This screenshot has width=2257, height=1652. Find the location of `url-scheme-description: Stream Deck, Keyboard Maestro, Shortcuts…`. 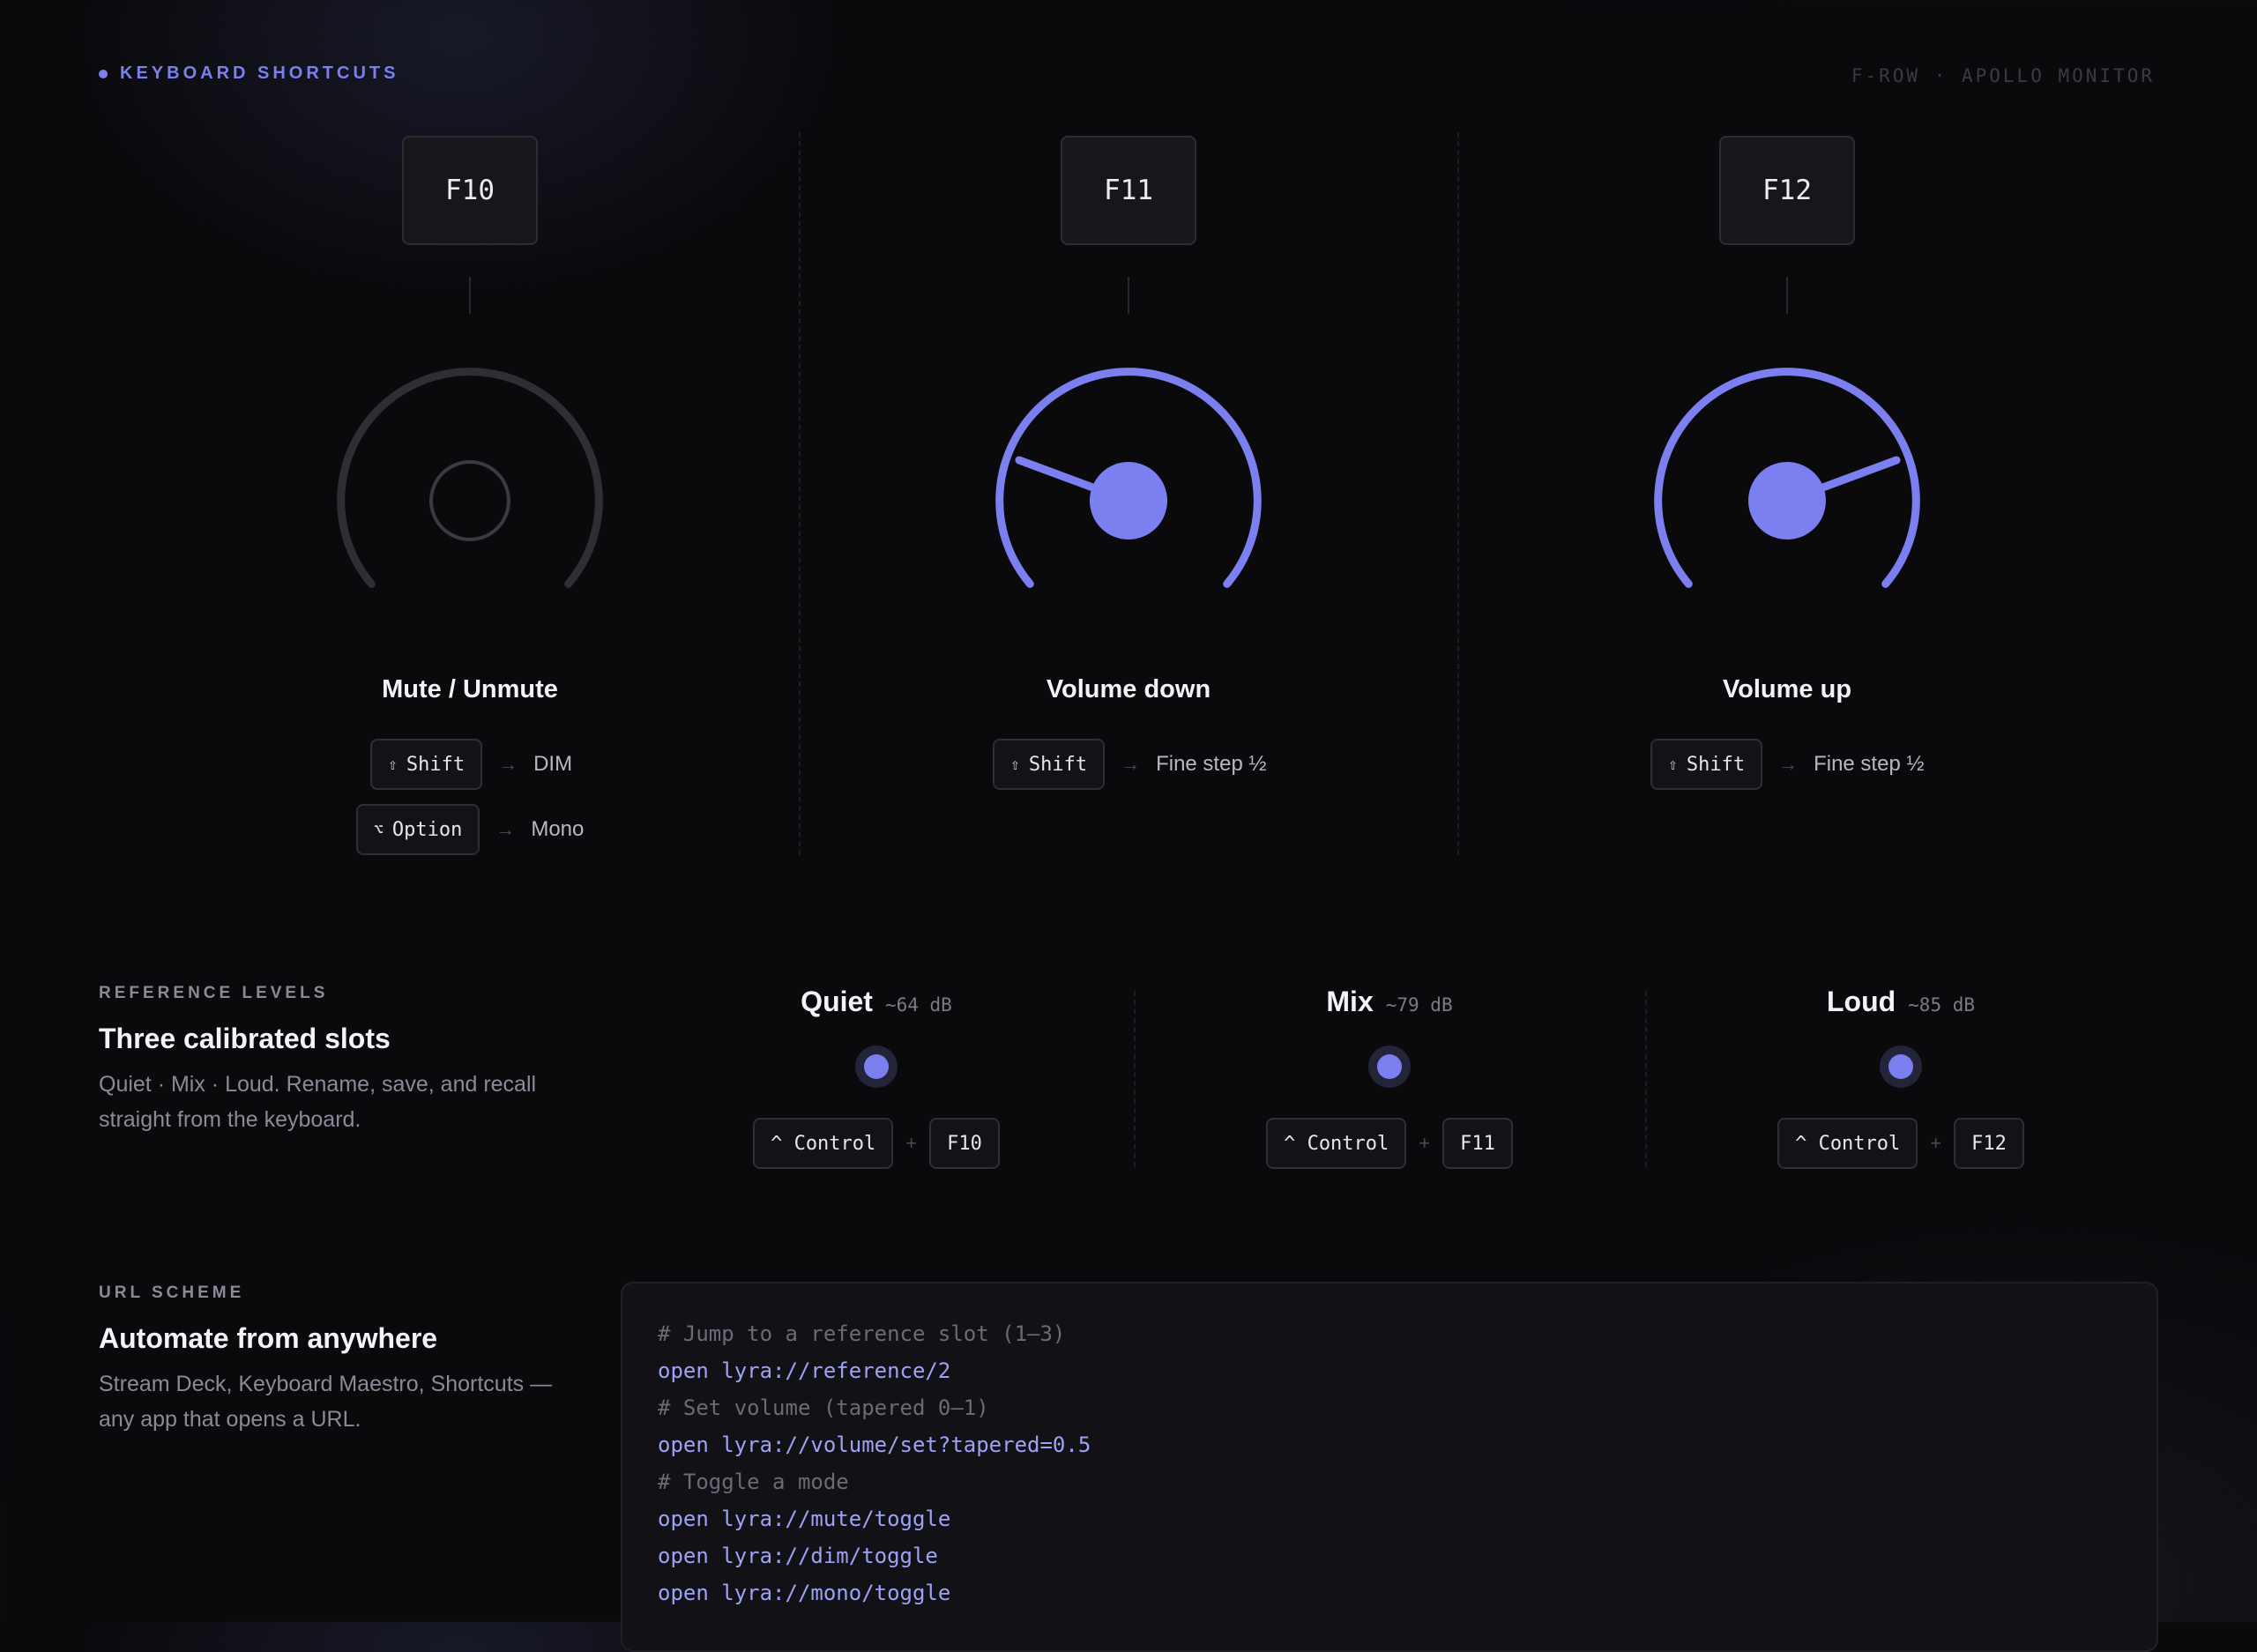

url-scheme-description: Stream Deck, Keyboard Maestro, Shortcuts… is located at coordinates (326, 1402).